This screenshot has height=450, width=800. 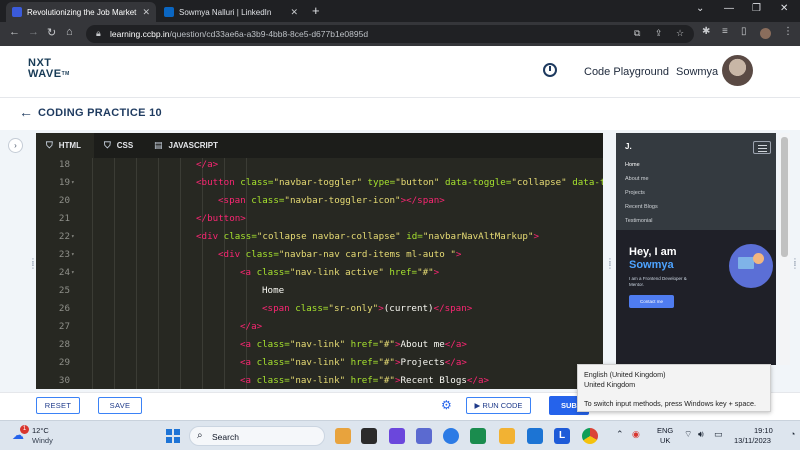 I want to click on window-close-icon: ✕, so click(x=784, y=8).